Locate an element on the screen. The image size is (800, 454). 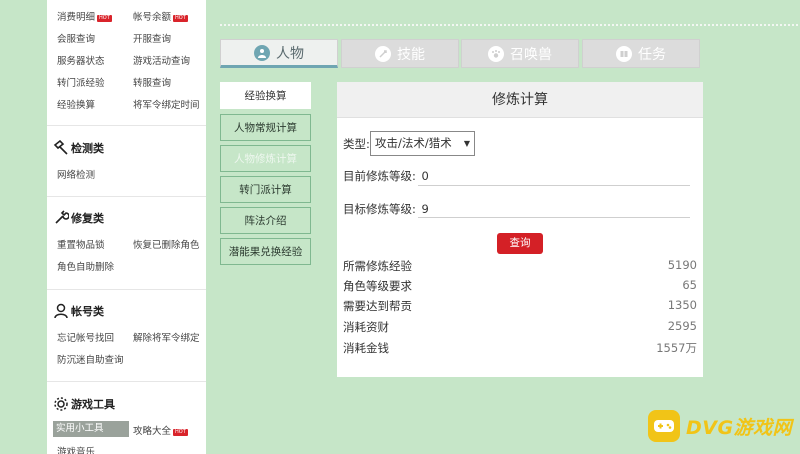
sidebar-link: 消费明细 is located at coordinates (76, 16).